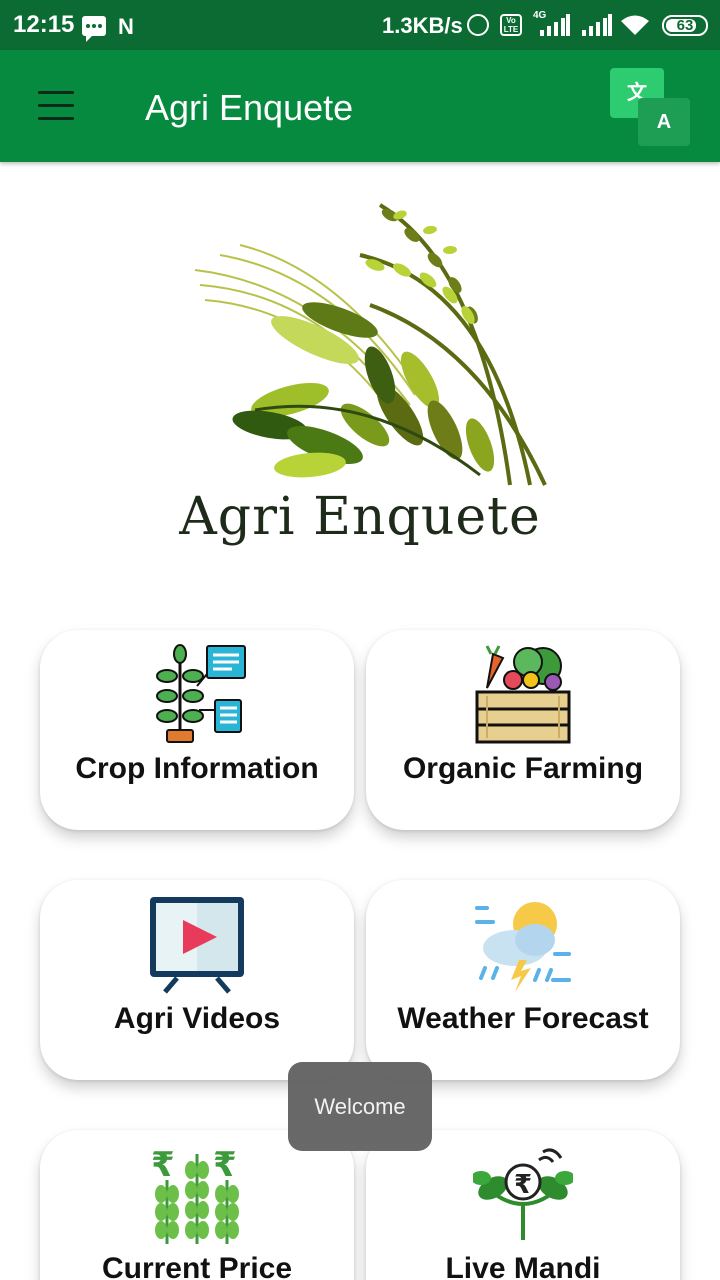  What do you see at coordinates (197, 768) in the screenshot?
I see `card-label: Crop Information` at bounding box center [197, 768].